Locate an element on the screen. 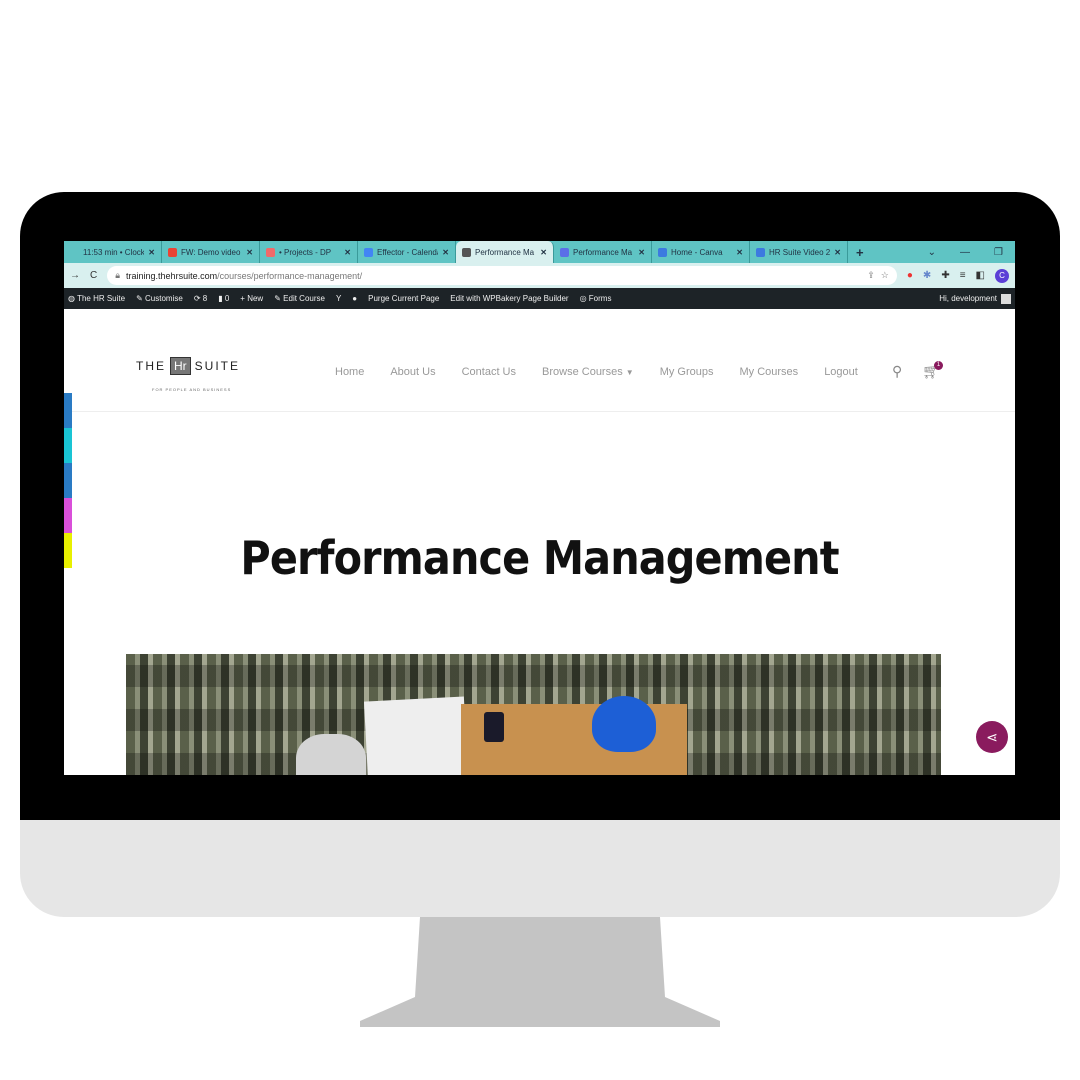  url-host: training.thehrsuite.com is located at coordinates (172, 275).